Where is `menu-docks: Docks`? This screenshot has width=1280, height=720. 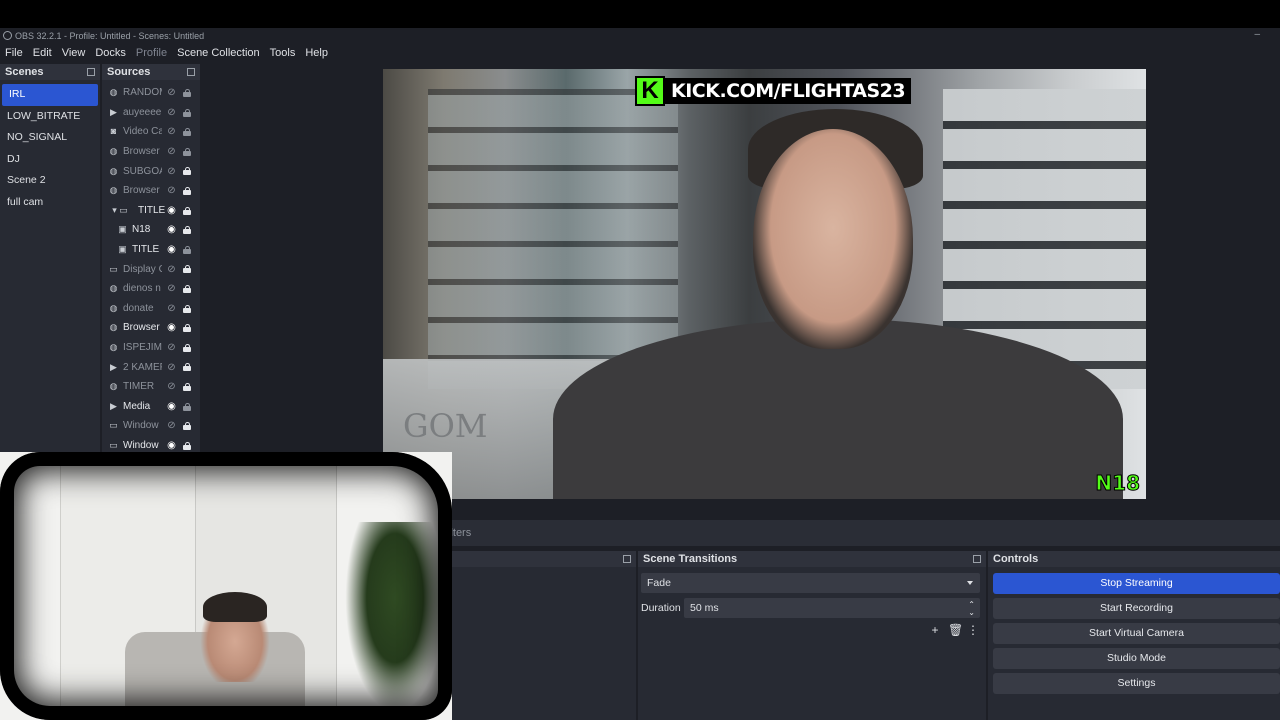 menu-docks: Docks is located at coordinates (110, 54).